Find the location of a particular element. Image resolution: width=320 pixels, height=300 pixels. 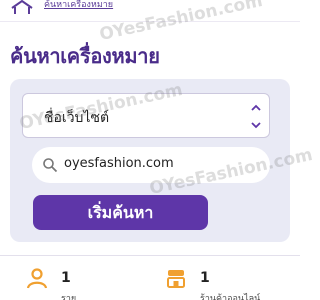

stats-bar: 1 ราย 1 ร้านค้าออนไลน์ is located at coordinates (150, 277).